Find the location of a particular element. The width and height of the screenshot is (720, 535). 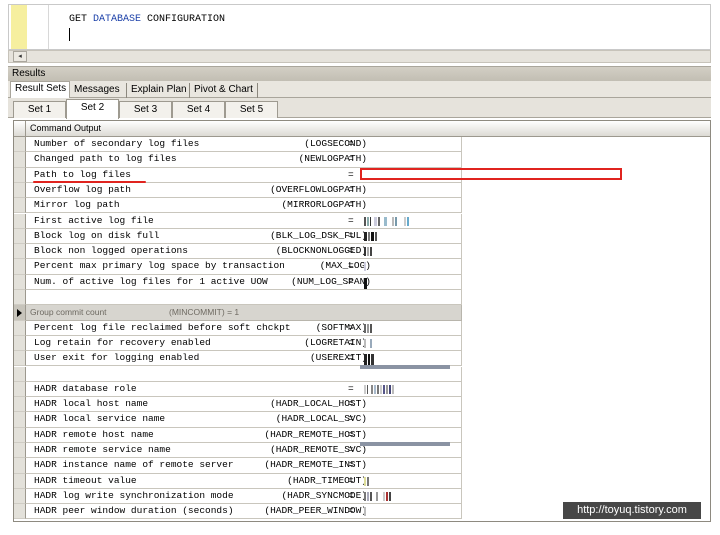

current-row-arrow-icon is located at coordinates (19, 313).